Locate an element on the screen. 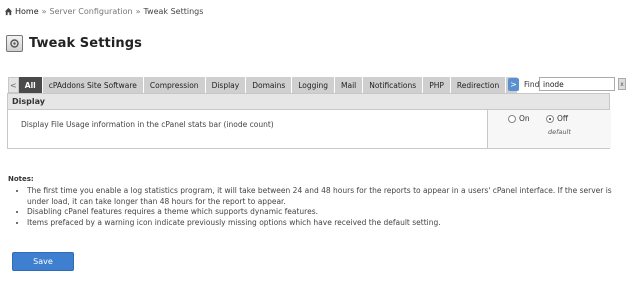  breadcrumb-tweak-settings: Tweak Settings is located at coordinates (173, 11).